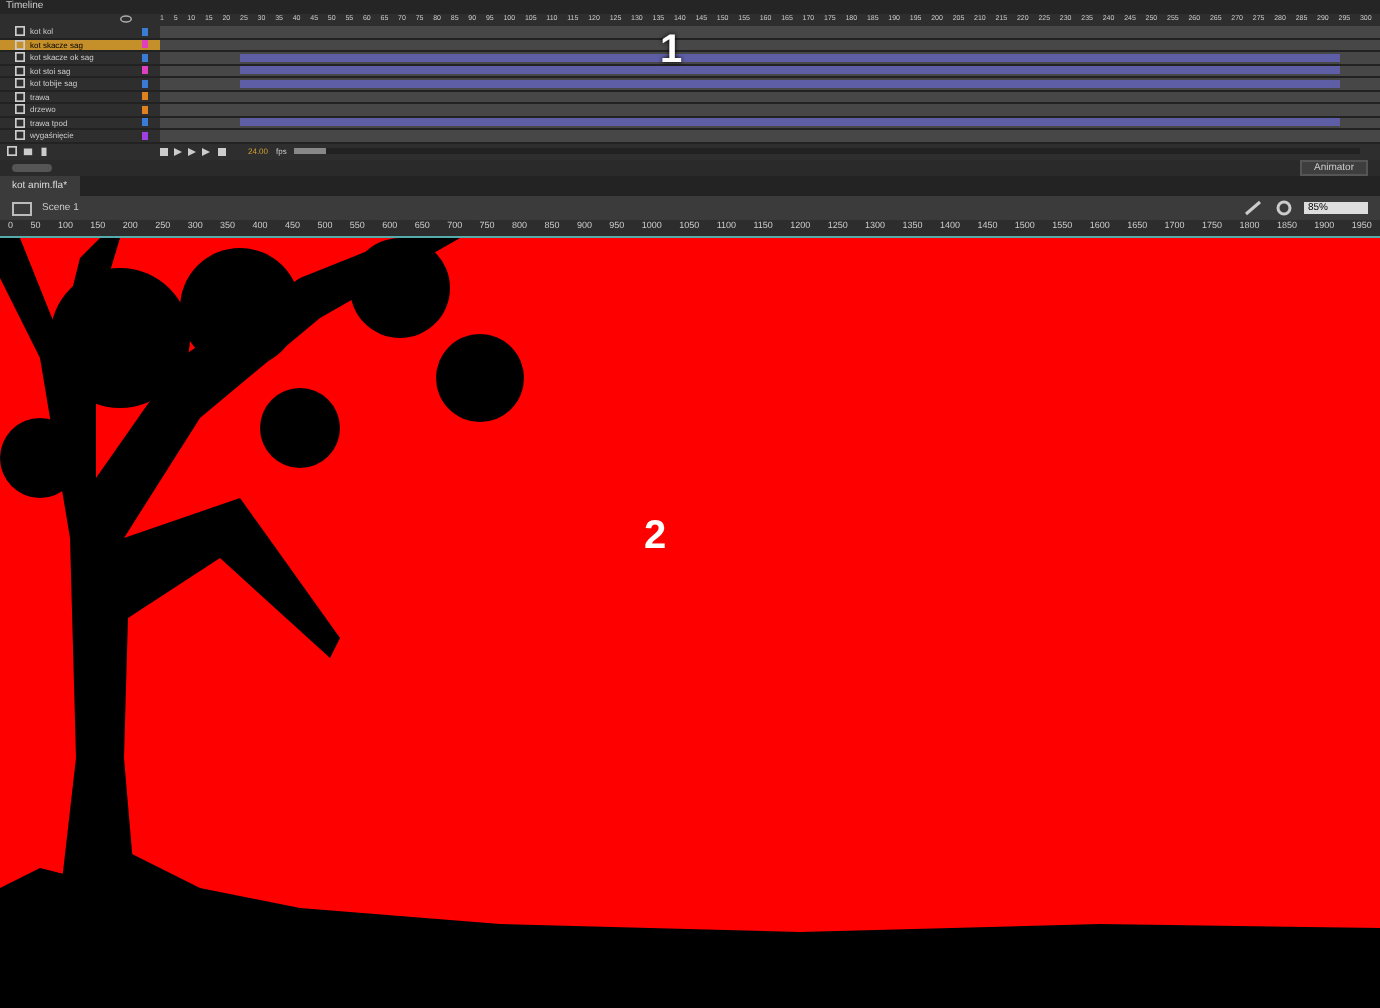 This screenshot has height=1008, width=1380. I want to click on eye-icon, so click(126, 19).